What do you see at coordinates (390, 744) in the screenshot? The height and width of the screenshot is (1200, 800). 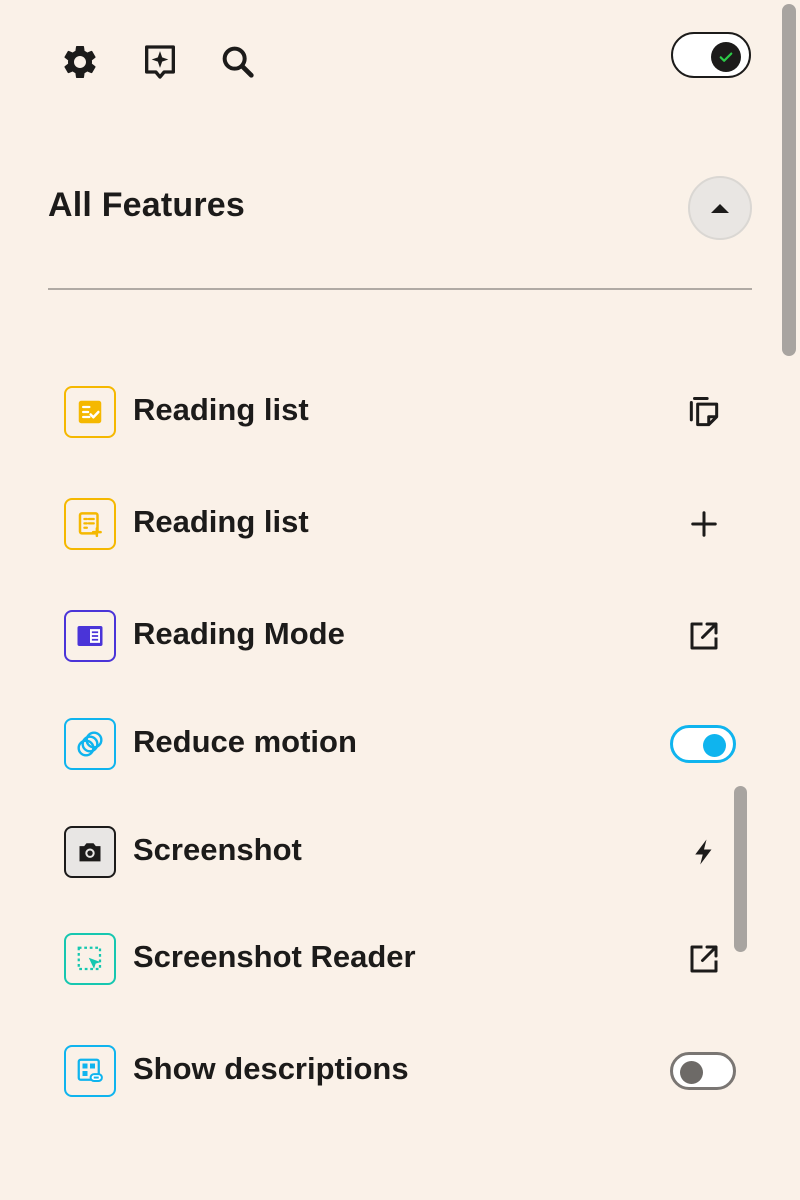 I see `feature-row-reduce-motion: Reduce motion` at bounding box center [390, 744].